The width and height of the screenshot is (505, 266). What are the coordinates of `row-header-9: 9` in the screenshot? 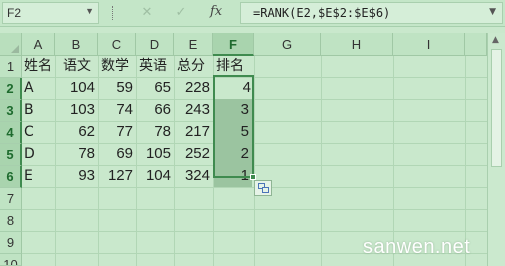 It's located at (11, 243).